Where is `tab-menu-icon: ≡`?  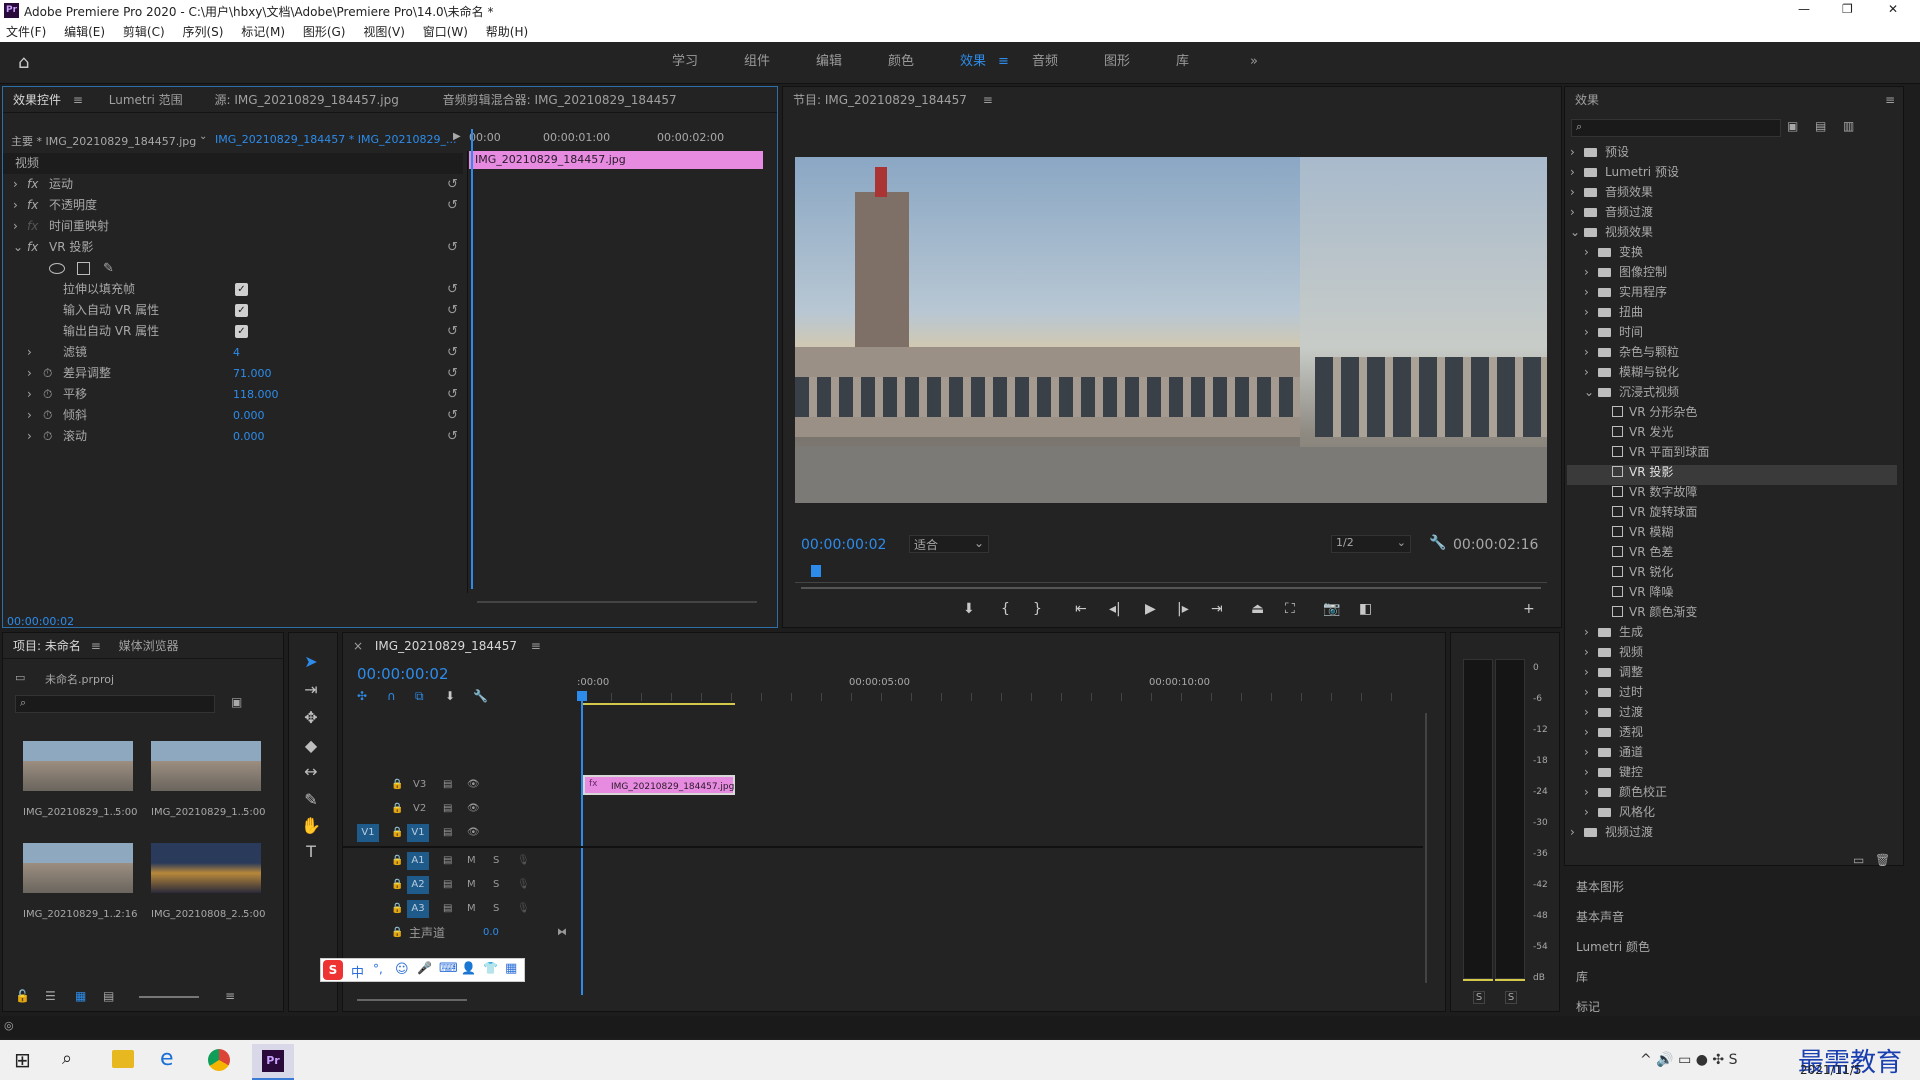 tab-menu-icon: ≡ is located at coordinates (96, 646).